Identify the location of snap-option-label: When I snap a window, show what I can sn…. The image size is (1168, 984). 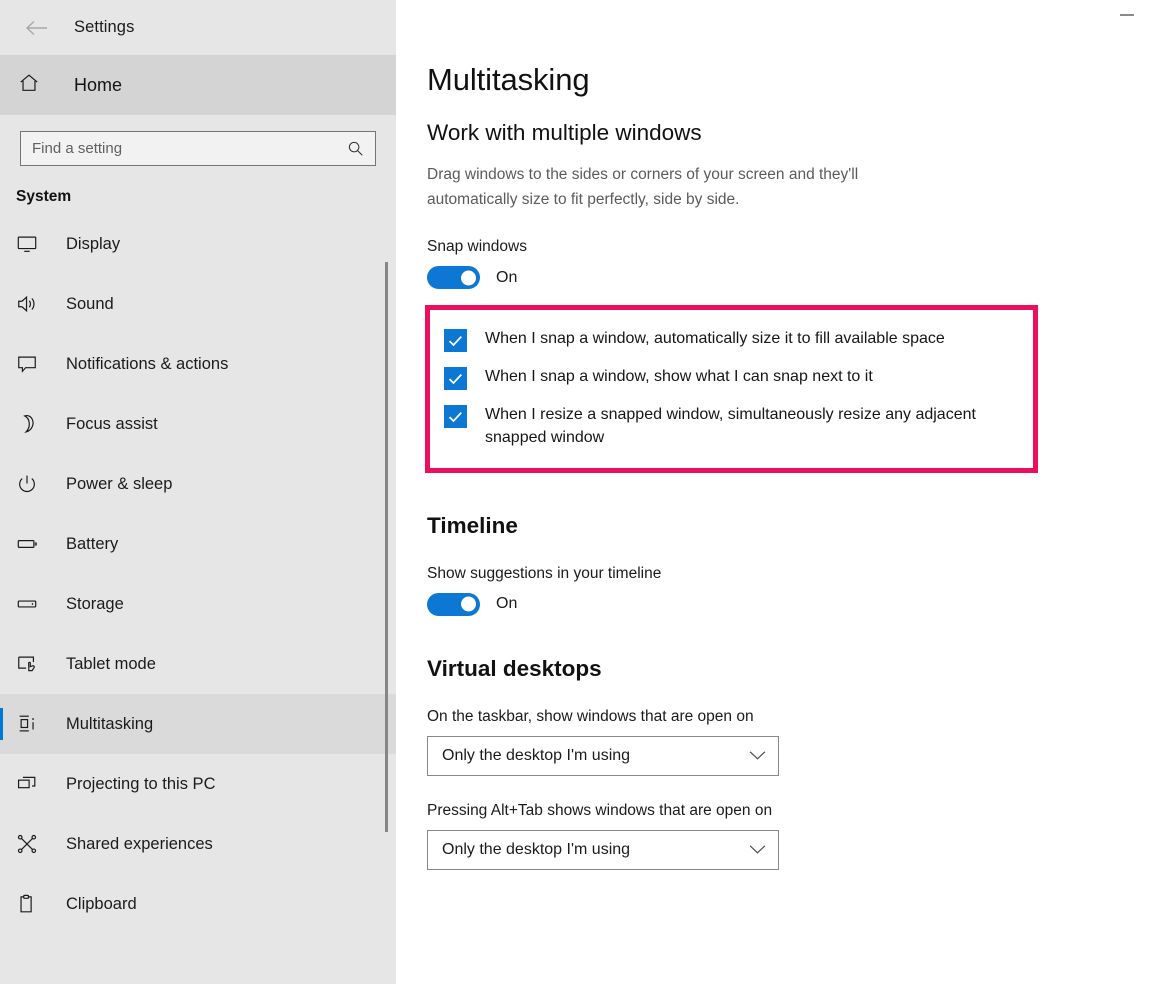
(679, 377).